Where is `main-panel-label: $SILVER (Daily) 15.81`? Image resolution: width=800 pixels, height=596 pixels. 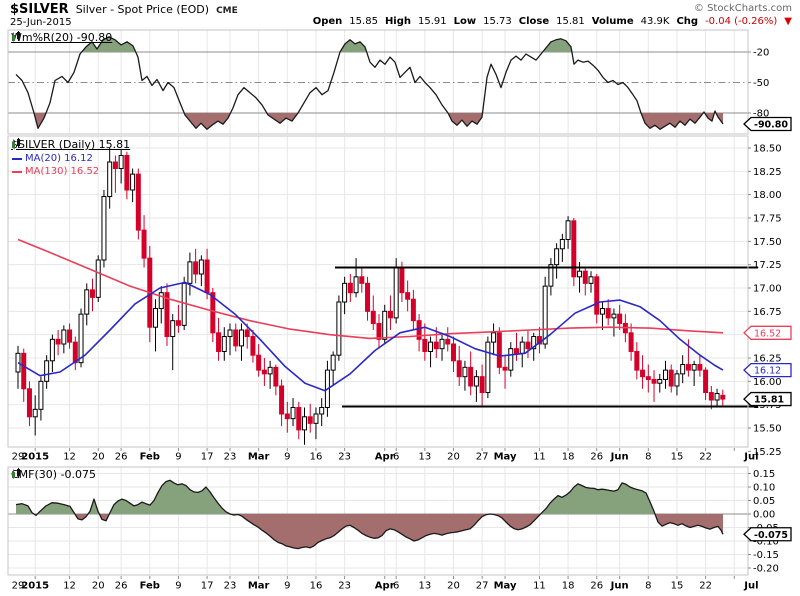 main-panel-label: $SILVER (Daily) 15.81 is located at coordinates (70, 144).